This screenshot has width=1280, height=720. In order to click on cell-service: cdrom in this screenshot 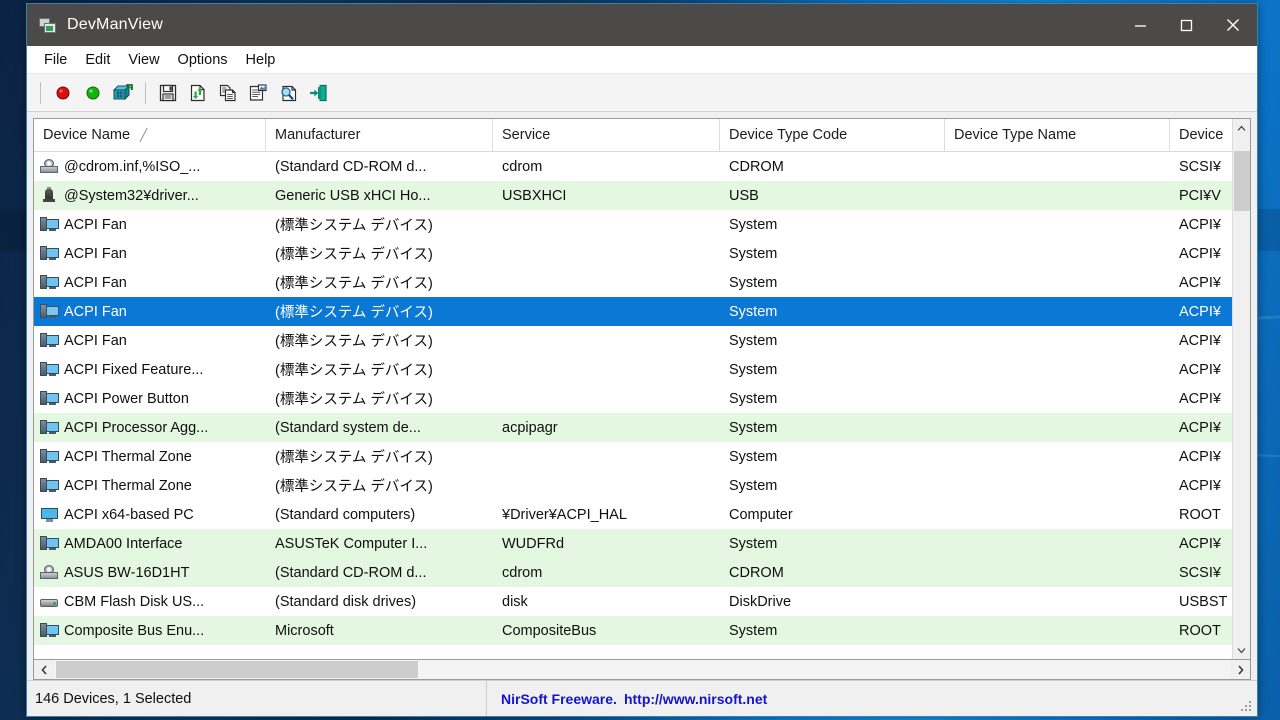, I will do `click(606, 167)`.